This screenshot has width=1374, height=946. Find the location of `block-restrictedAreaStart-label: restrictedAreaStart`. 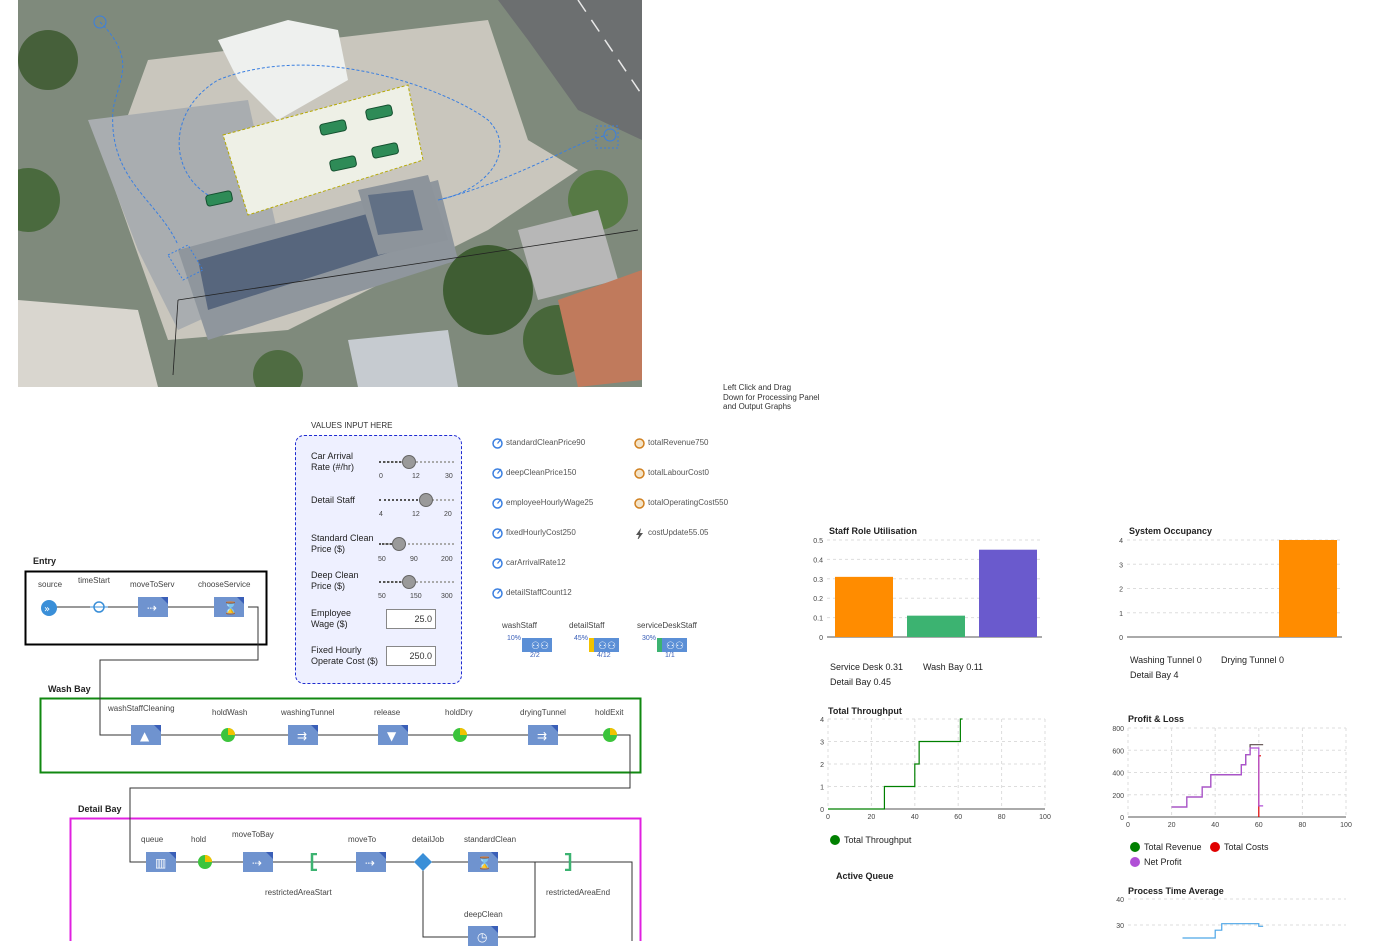

block-restrictedAreaStart-label: restrictedAreaStart is located at coordinates (298, 892).